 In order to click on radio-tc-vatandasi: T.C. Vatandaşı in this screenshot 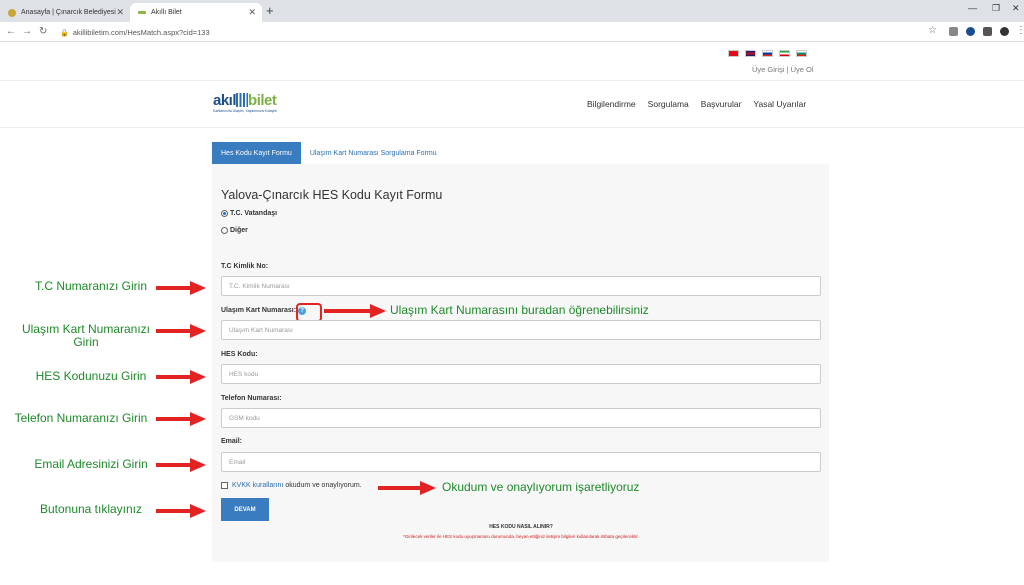, I will do `click(249, 213)`.